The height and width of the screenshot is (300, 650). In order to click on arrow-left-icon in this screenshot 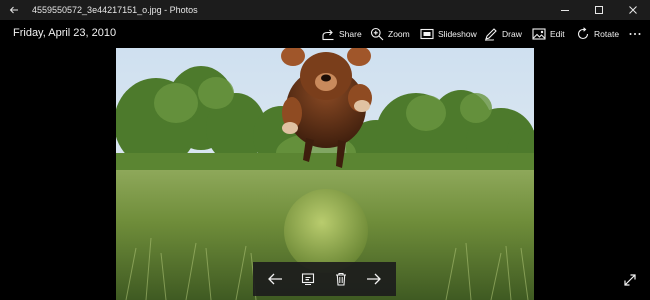, I will do `click(275, 279)`.